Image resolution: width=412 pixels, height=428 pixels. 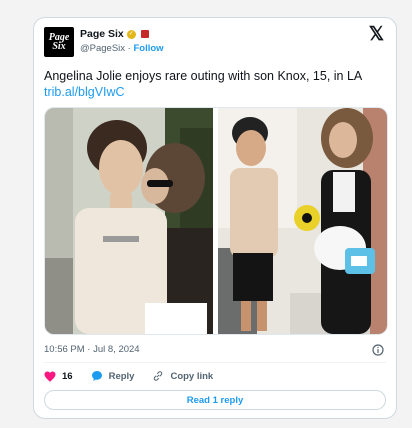 What do you see at coordinates (58, 376) in the screenshot?
I see `like-button: 16` at bounding box center [58, 376].